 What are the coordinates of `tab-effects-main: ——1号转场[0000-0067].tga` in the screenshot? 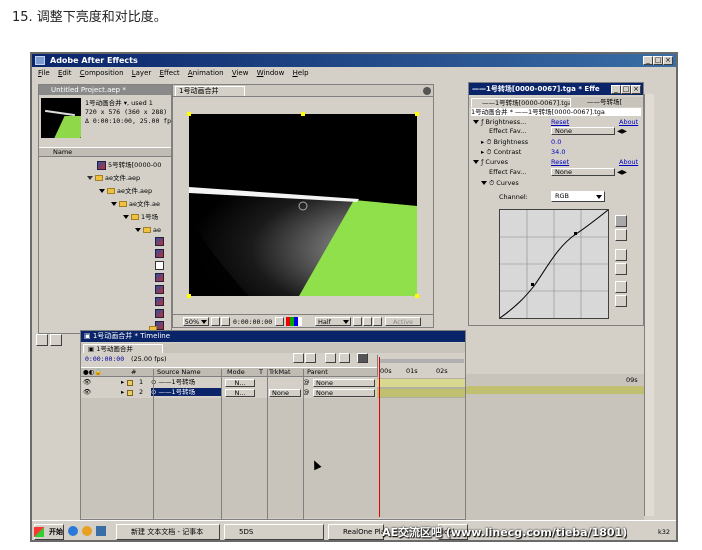 It's located at (521, 102).